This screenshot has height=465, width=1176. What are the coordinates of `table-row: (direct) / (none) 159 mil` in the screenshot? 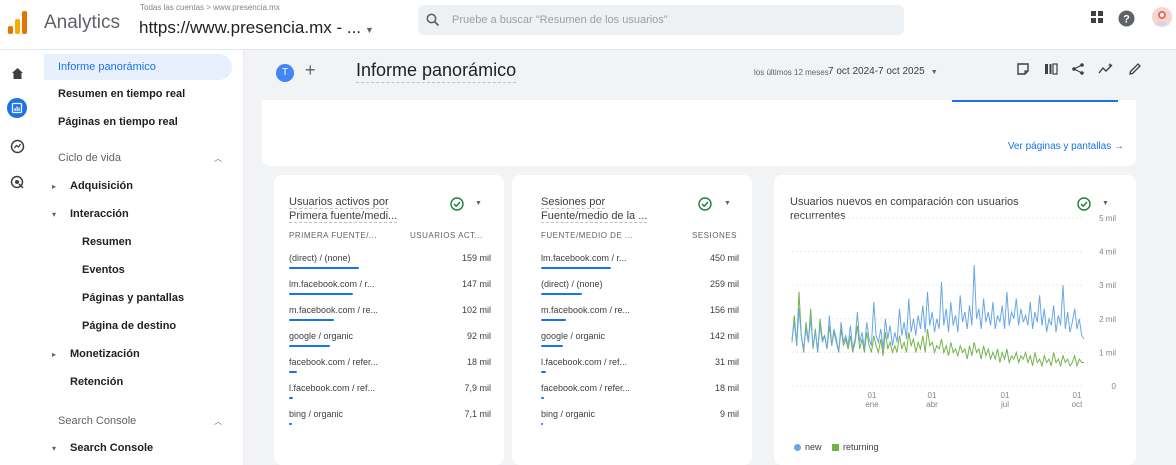 It's located at (390, 266).